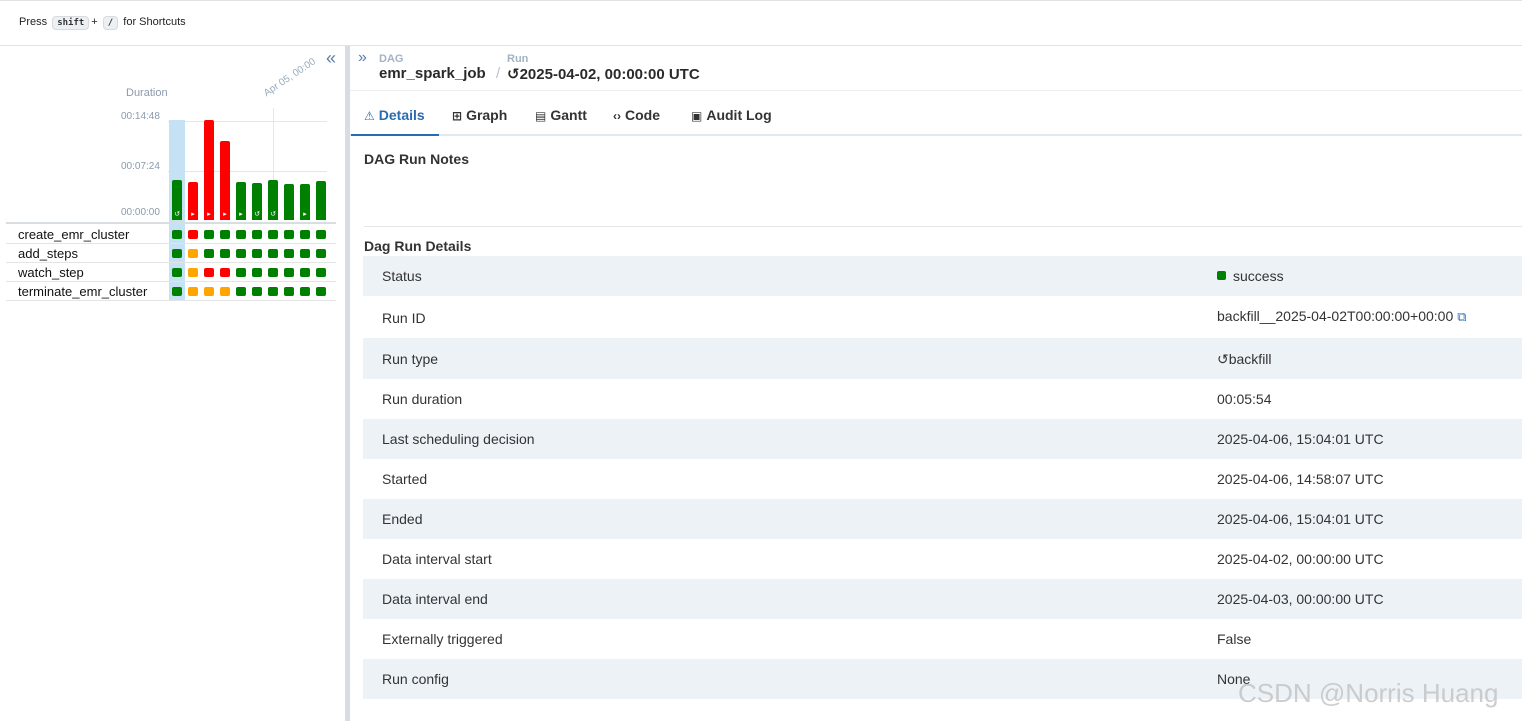  What do you see at coordinates (362, 58) in the screenshot?
I see `double-chevron-right-icon: »` at bounding box center [362, 58].